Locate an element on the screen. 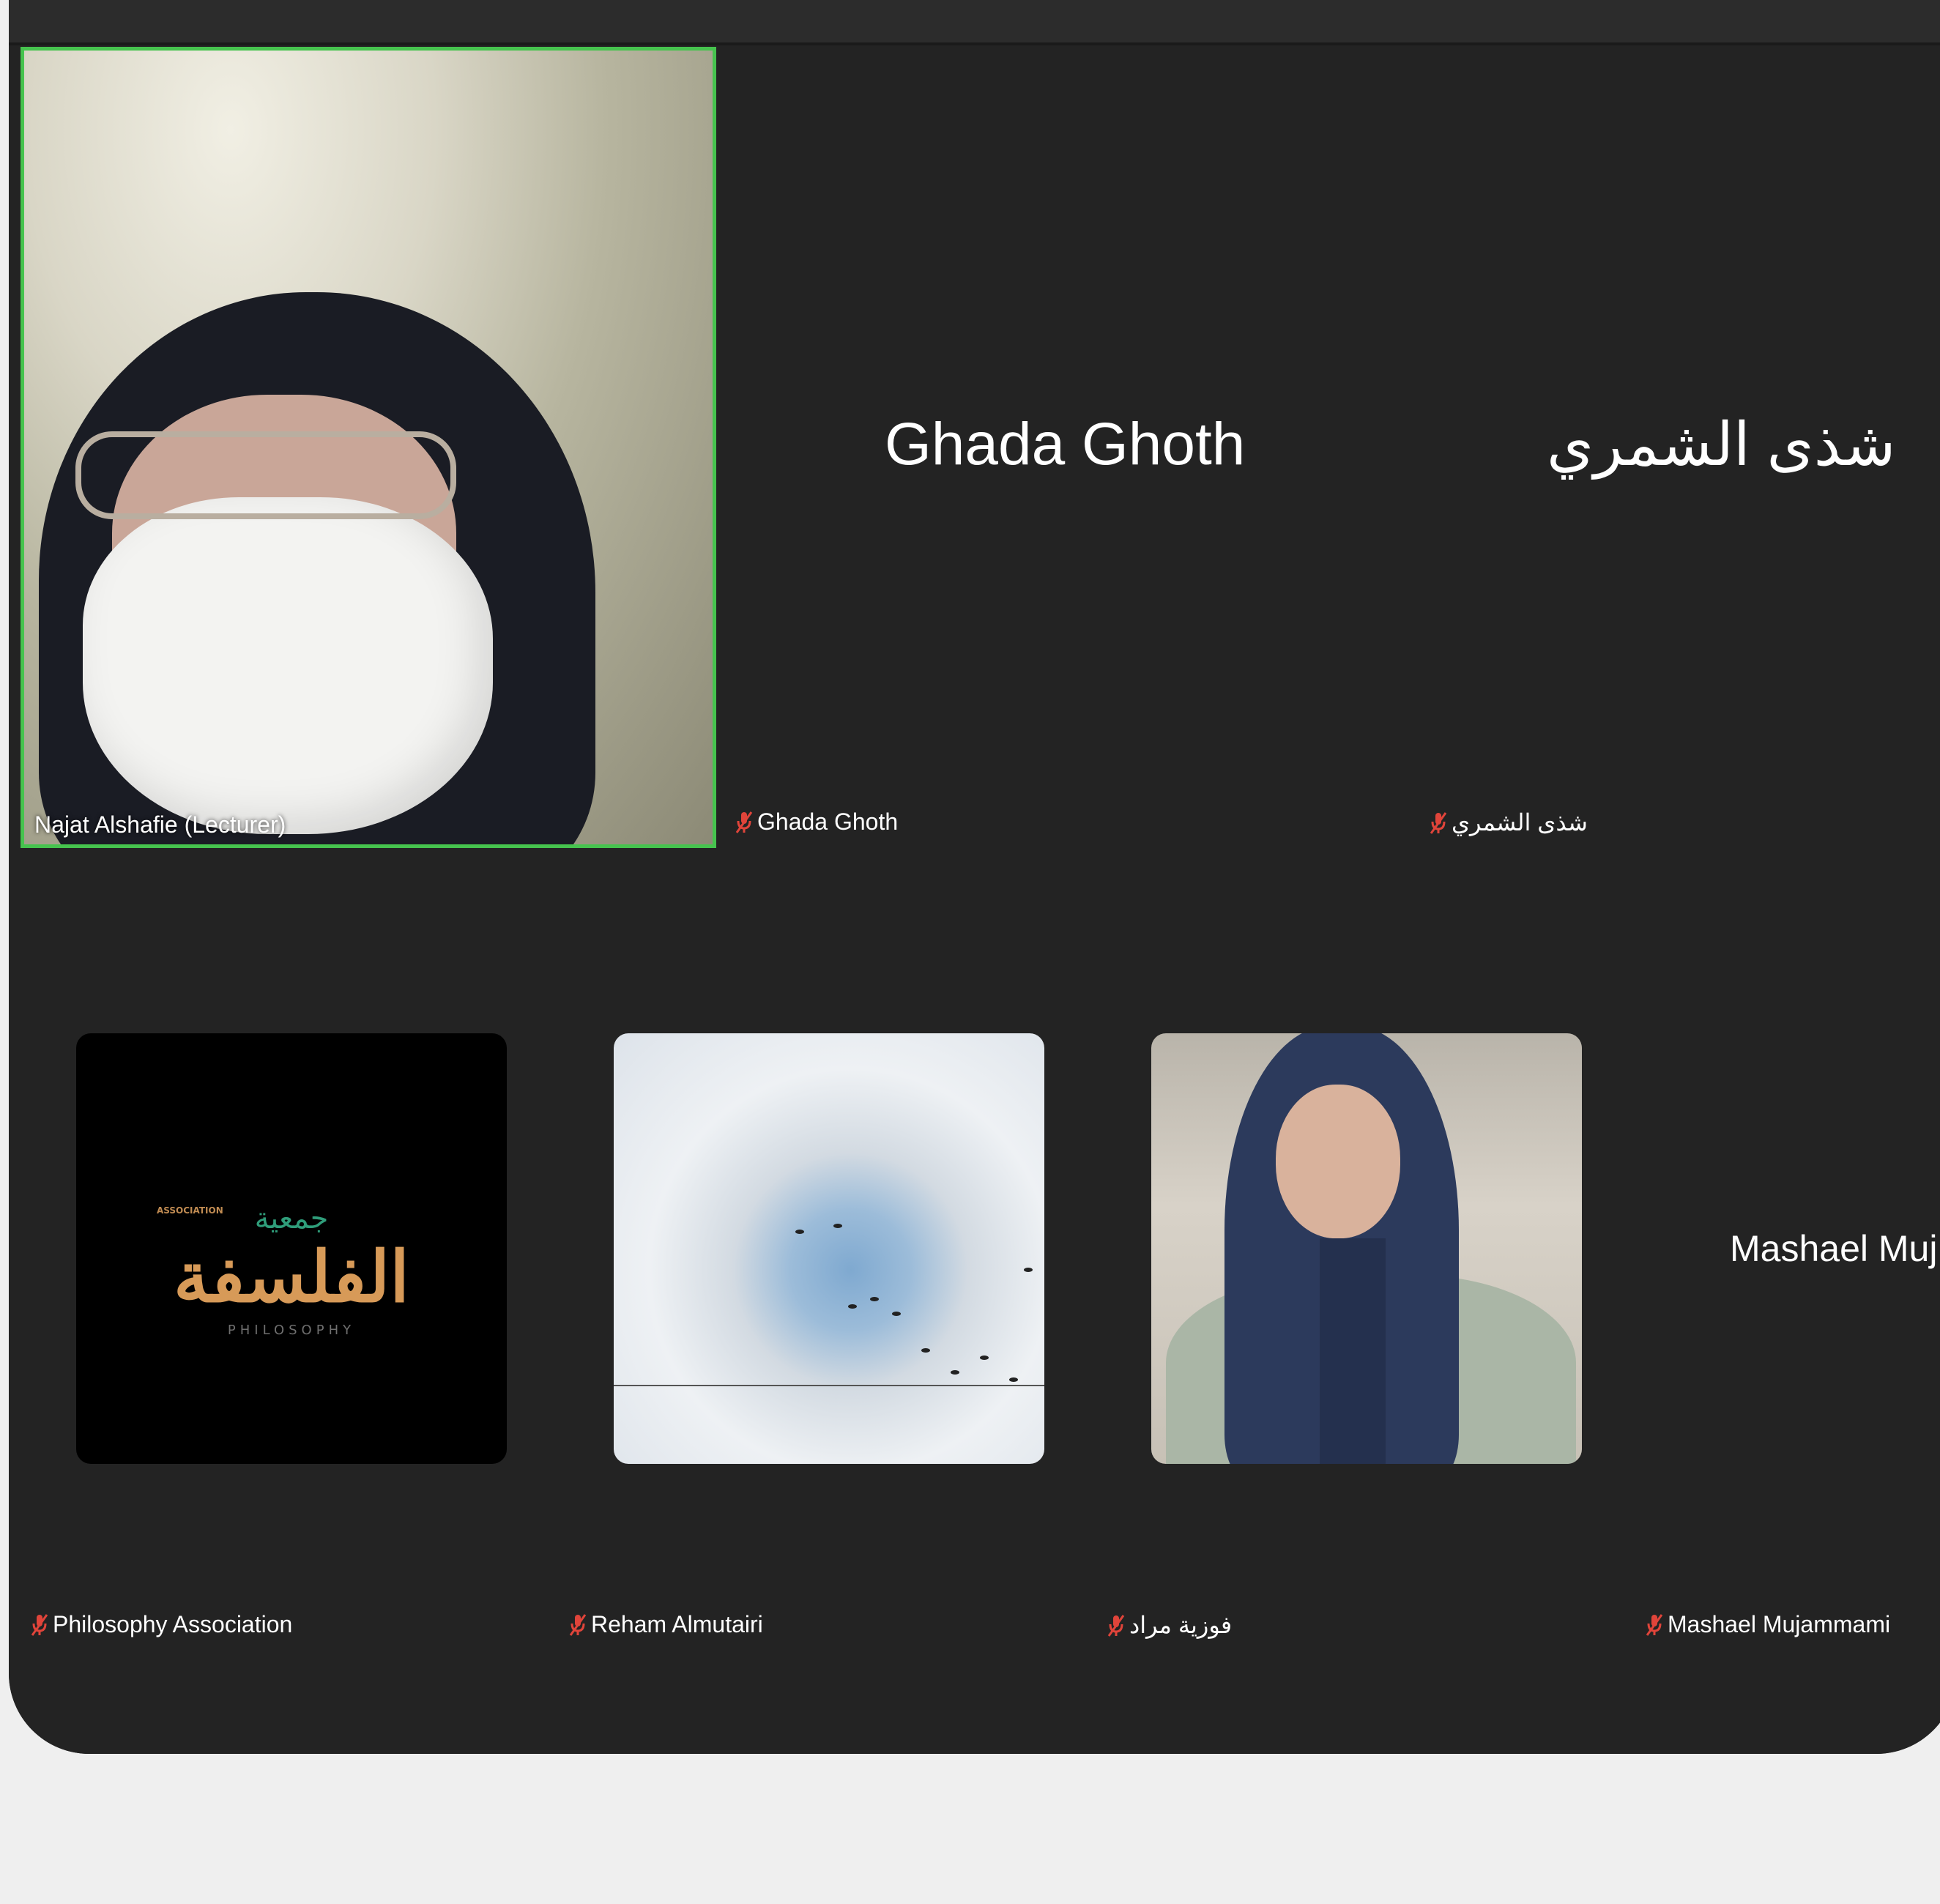 Image resolution: width=1940 pixels, height=1904 pixels. participant-name-label: Philosophy Association is located at coordinates (161, 1625).